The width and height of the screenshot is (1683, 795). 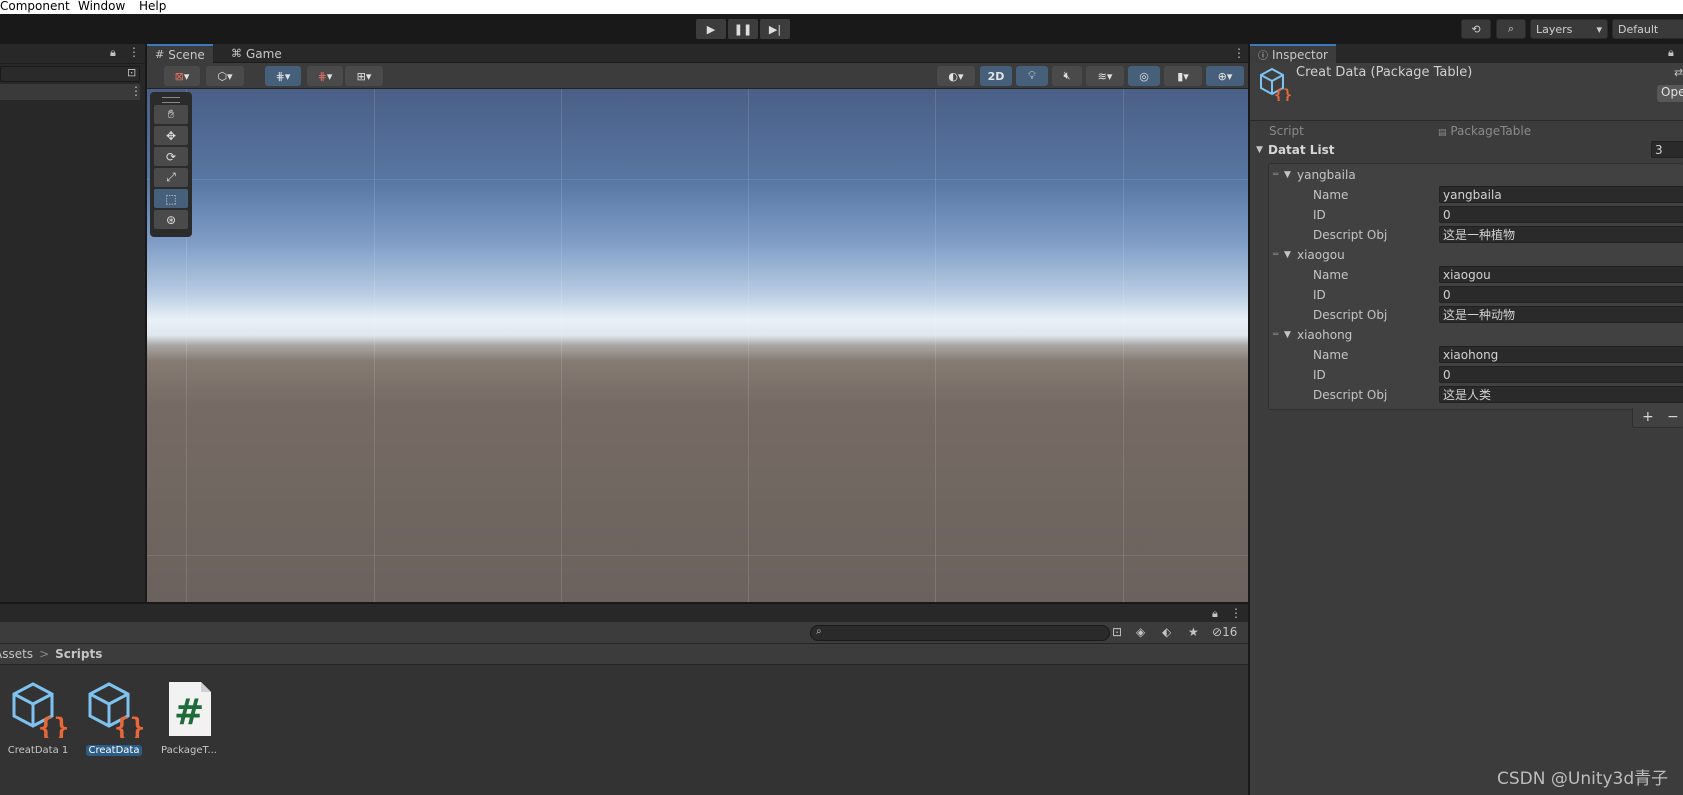 I want to click on layers-dropdown: Layers ▾, so click(x=1569, y=29).